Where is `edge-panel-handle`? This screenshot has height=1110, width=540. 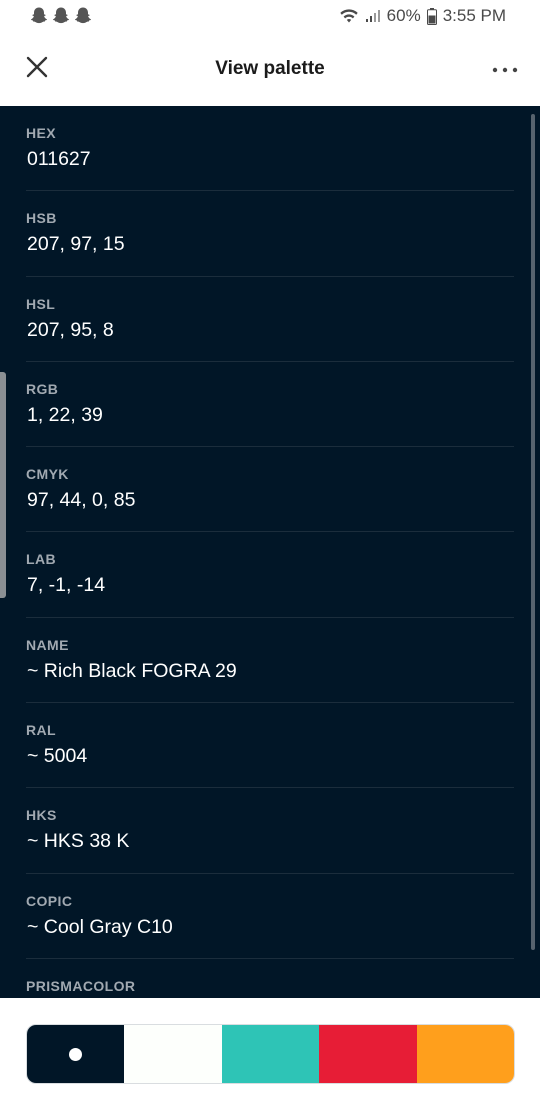
edge-panel-handle is located at coordinates (3, 485).